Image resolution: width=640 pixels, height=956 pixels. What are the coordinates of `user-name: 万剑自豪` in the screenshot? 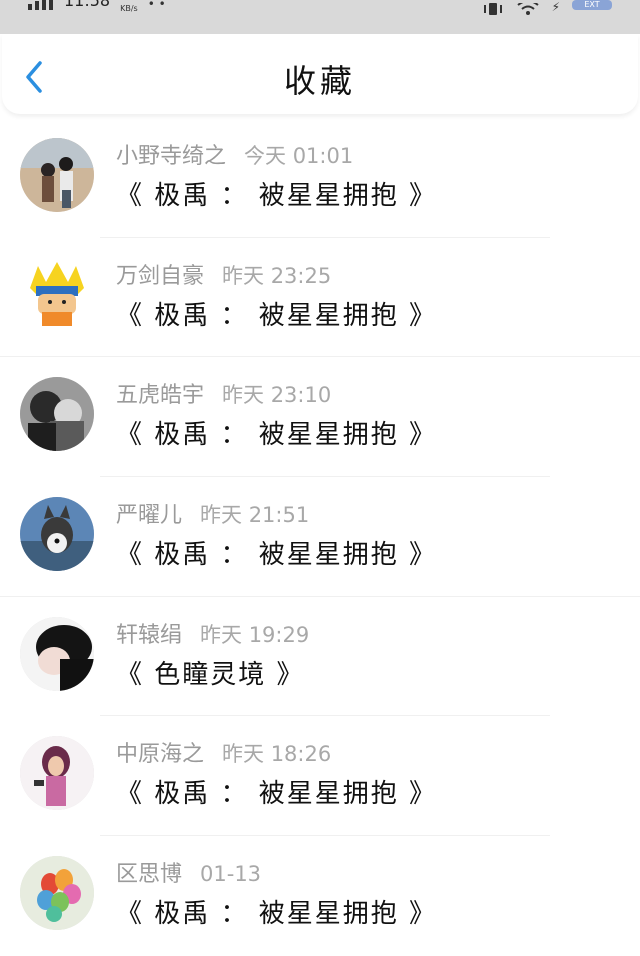 It's located at (160, 276).